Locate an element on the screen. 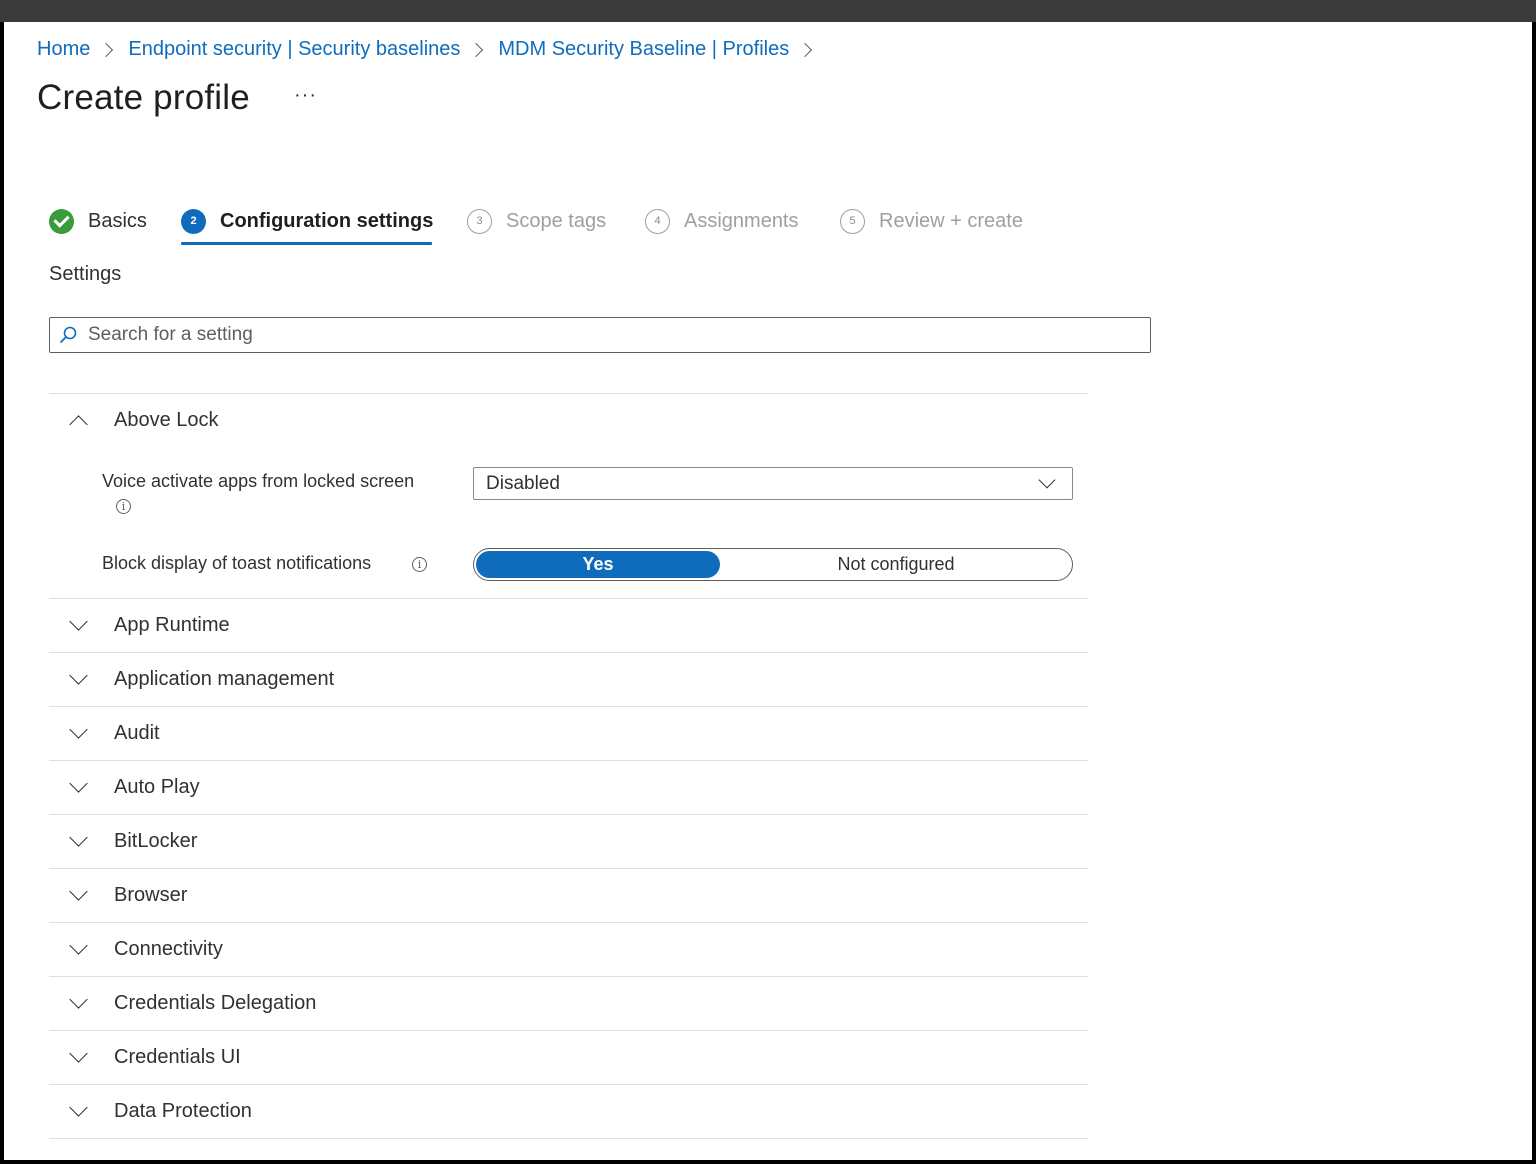 Image resolution: width=1536 pixels, height=1164 pixels. dropdown-value: Disabled is located at coordinates (523, 483).